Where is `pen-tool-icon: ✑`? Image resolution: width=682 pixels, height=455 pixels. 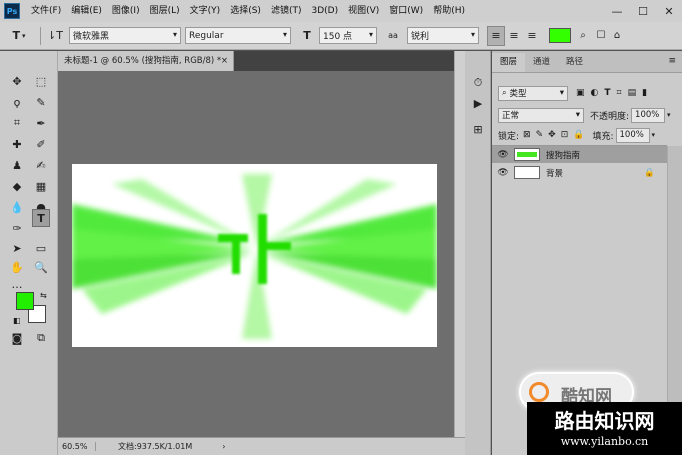 pen-tool-icon: ✑ is located at coordinates (17, 228).